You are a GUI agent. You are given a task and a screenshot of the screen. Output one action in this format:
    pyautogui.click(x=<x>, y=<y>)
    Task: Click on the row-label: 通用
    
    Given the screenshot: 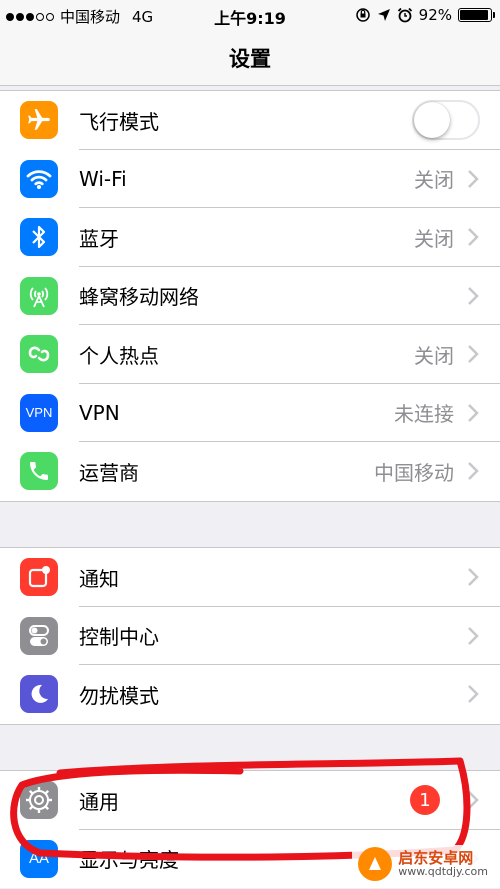 What is the action you would take?
    pyautogui.click(x=99, y=801)
    